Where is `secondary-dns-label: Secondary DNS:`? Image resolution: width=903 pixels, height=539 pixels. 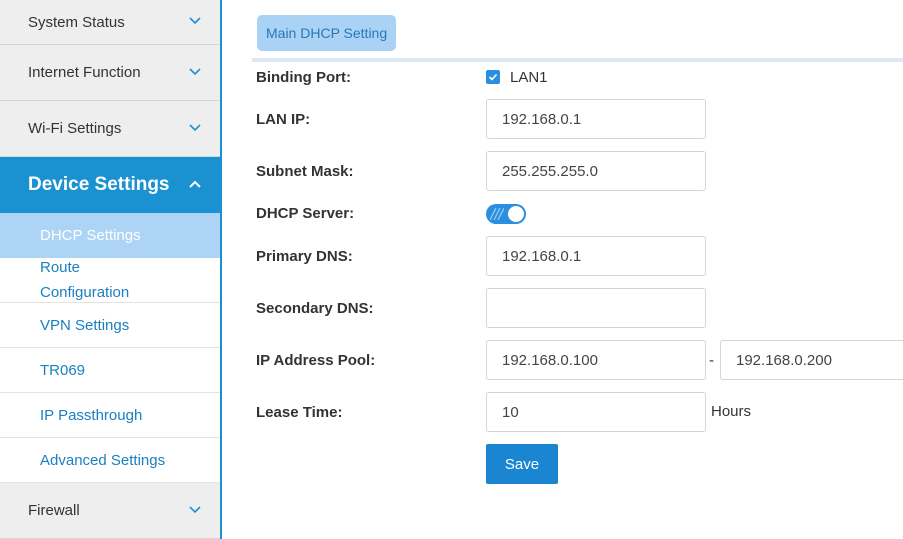 secondary-dns-label: Secondary DNS: is located at coordinates (315, 308).